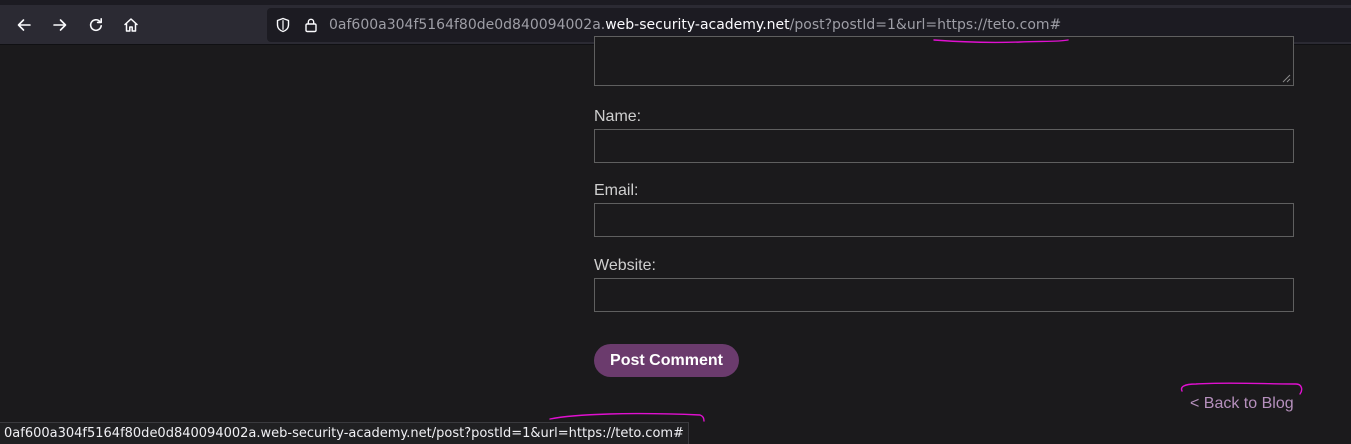  I want to click on home-icon, so click(131, 25).